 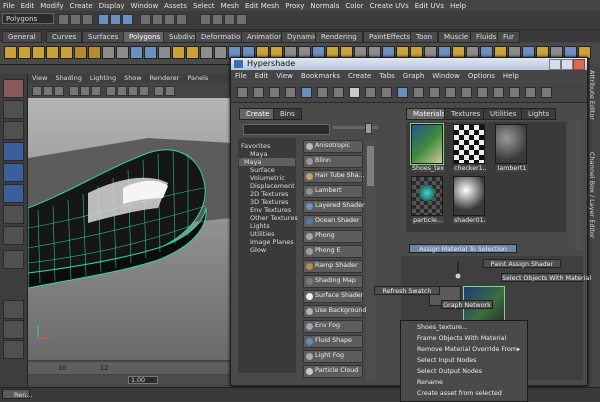 What do you see at coordinates (103, 37) in the screenshot?
I see `shelf-tab-surfaces: Surfaces` at bounding box center [103, 37].